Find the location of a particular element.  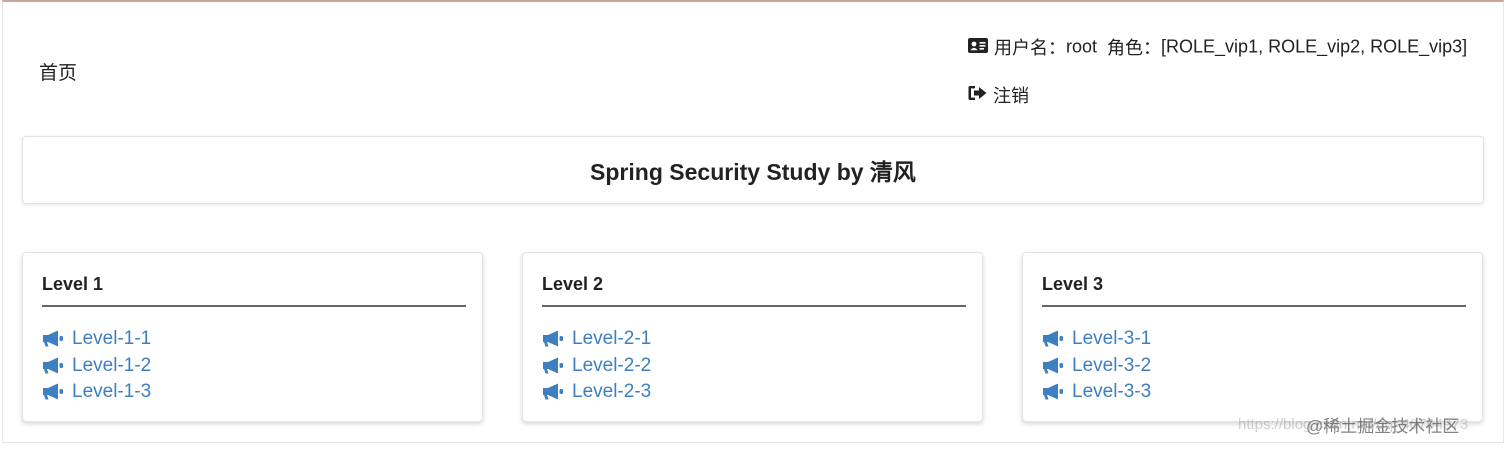

level-link-1-3: Level-1-3 is located at coordinates (96, 392).